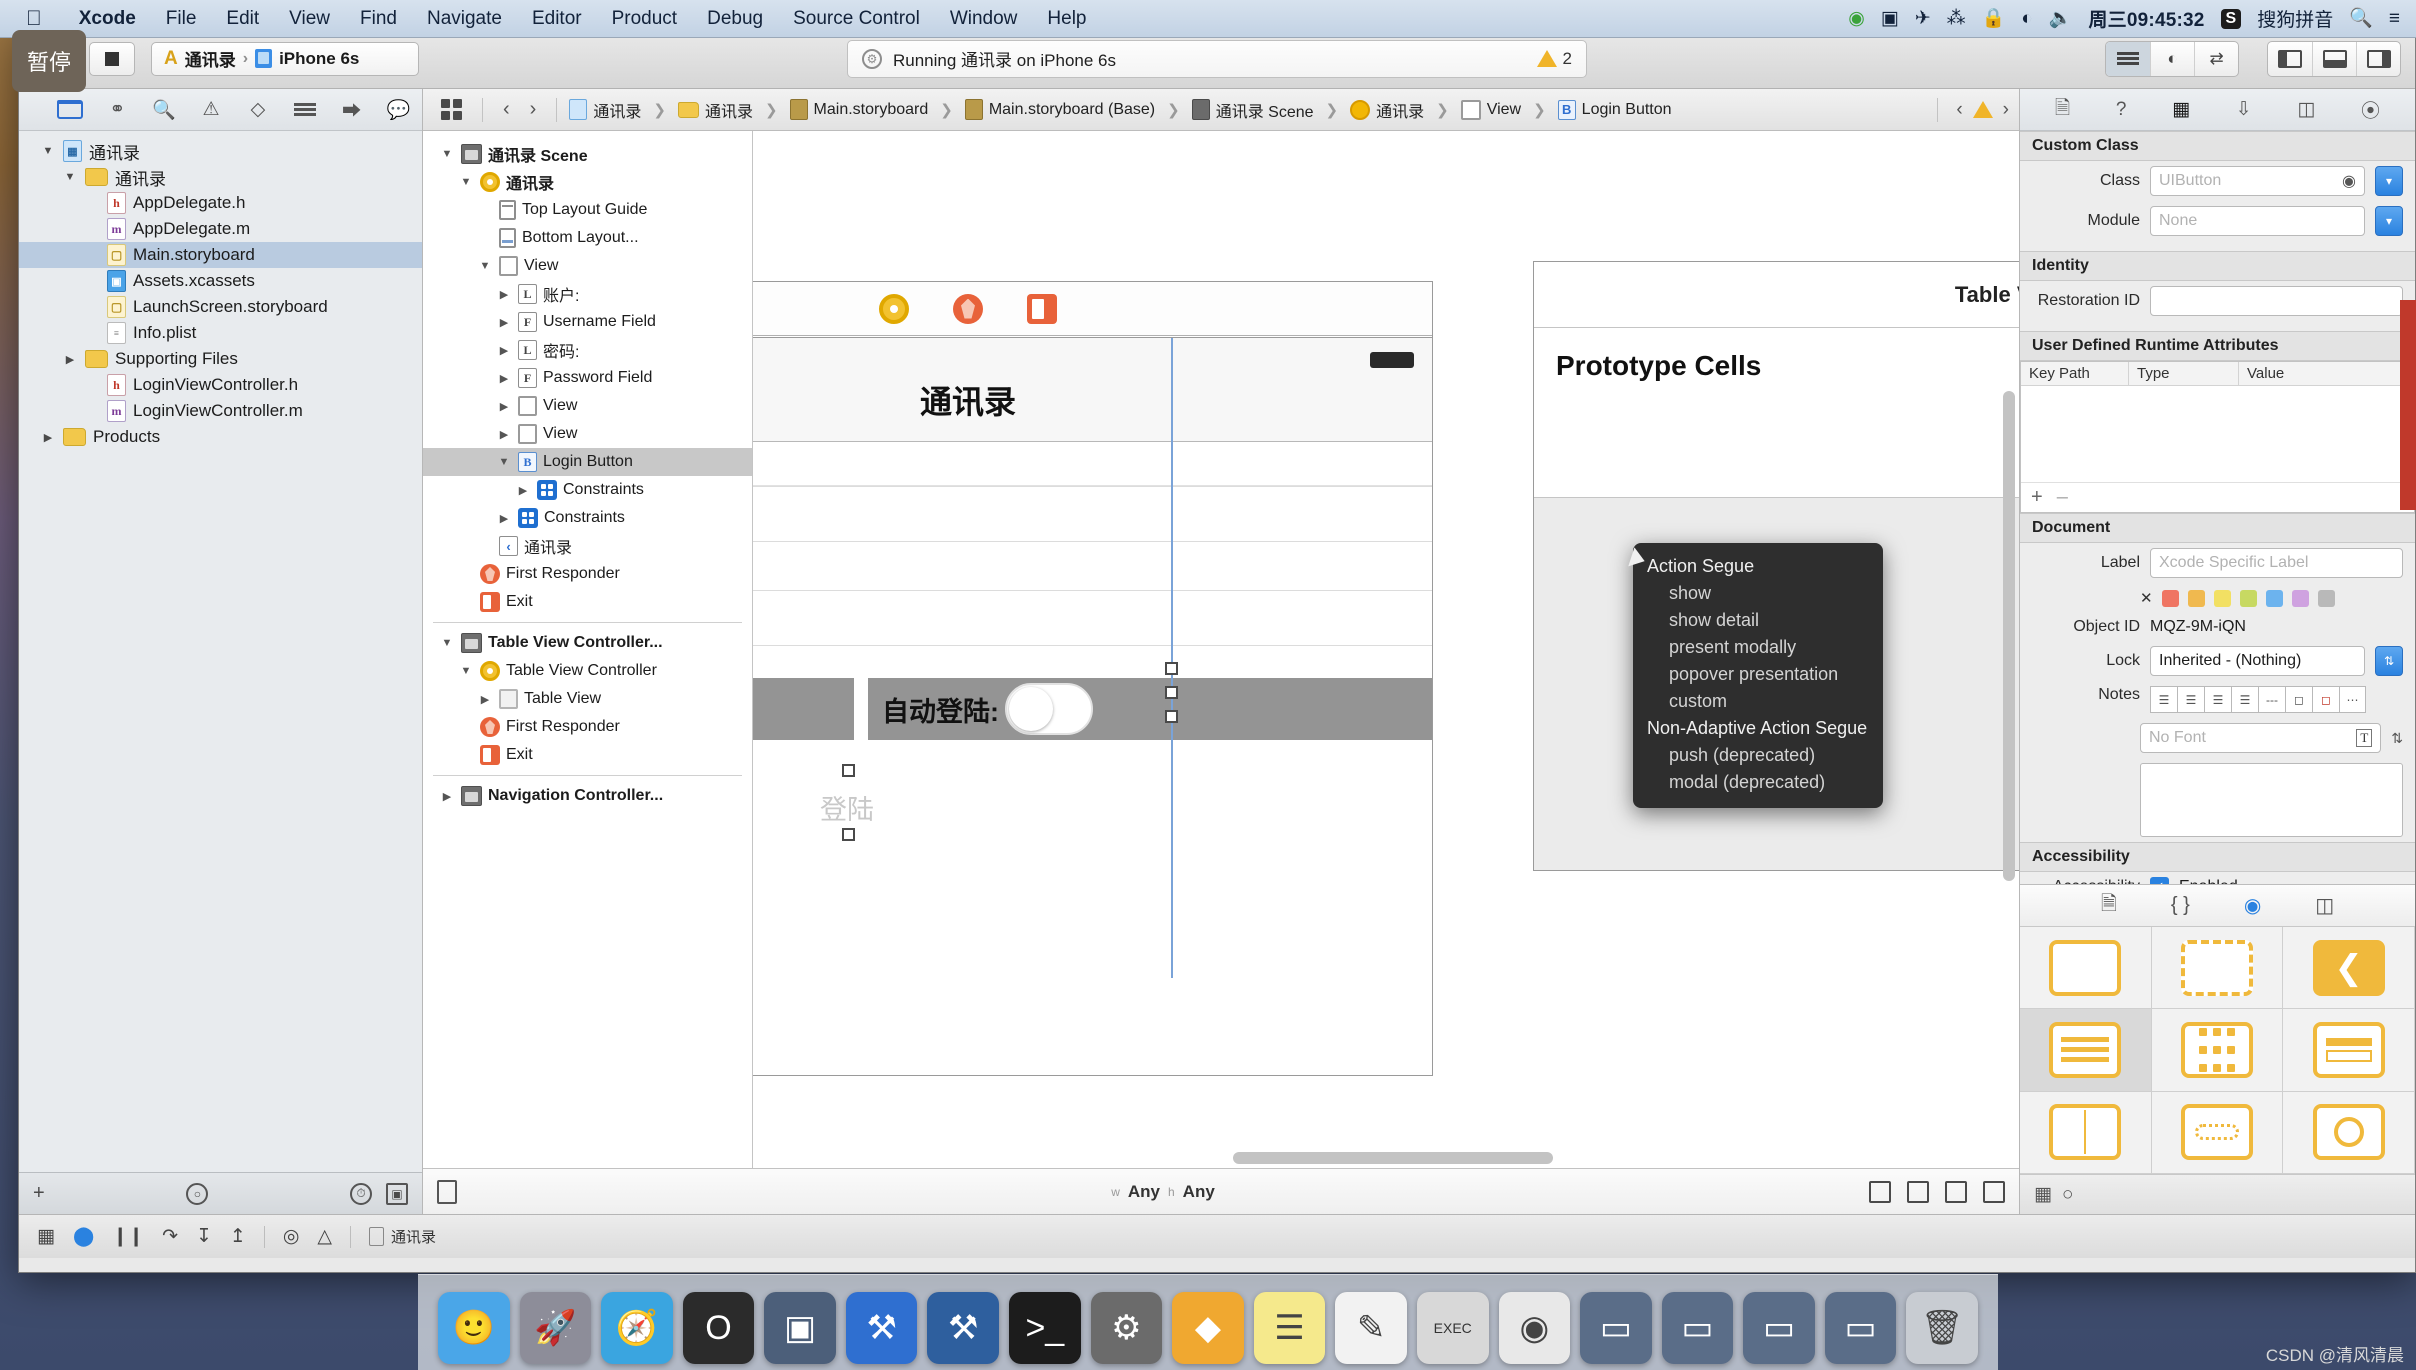 The image size is (2416, 1370). I want to click on selection-handle-top, so click(848, 770).